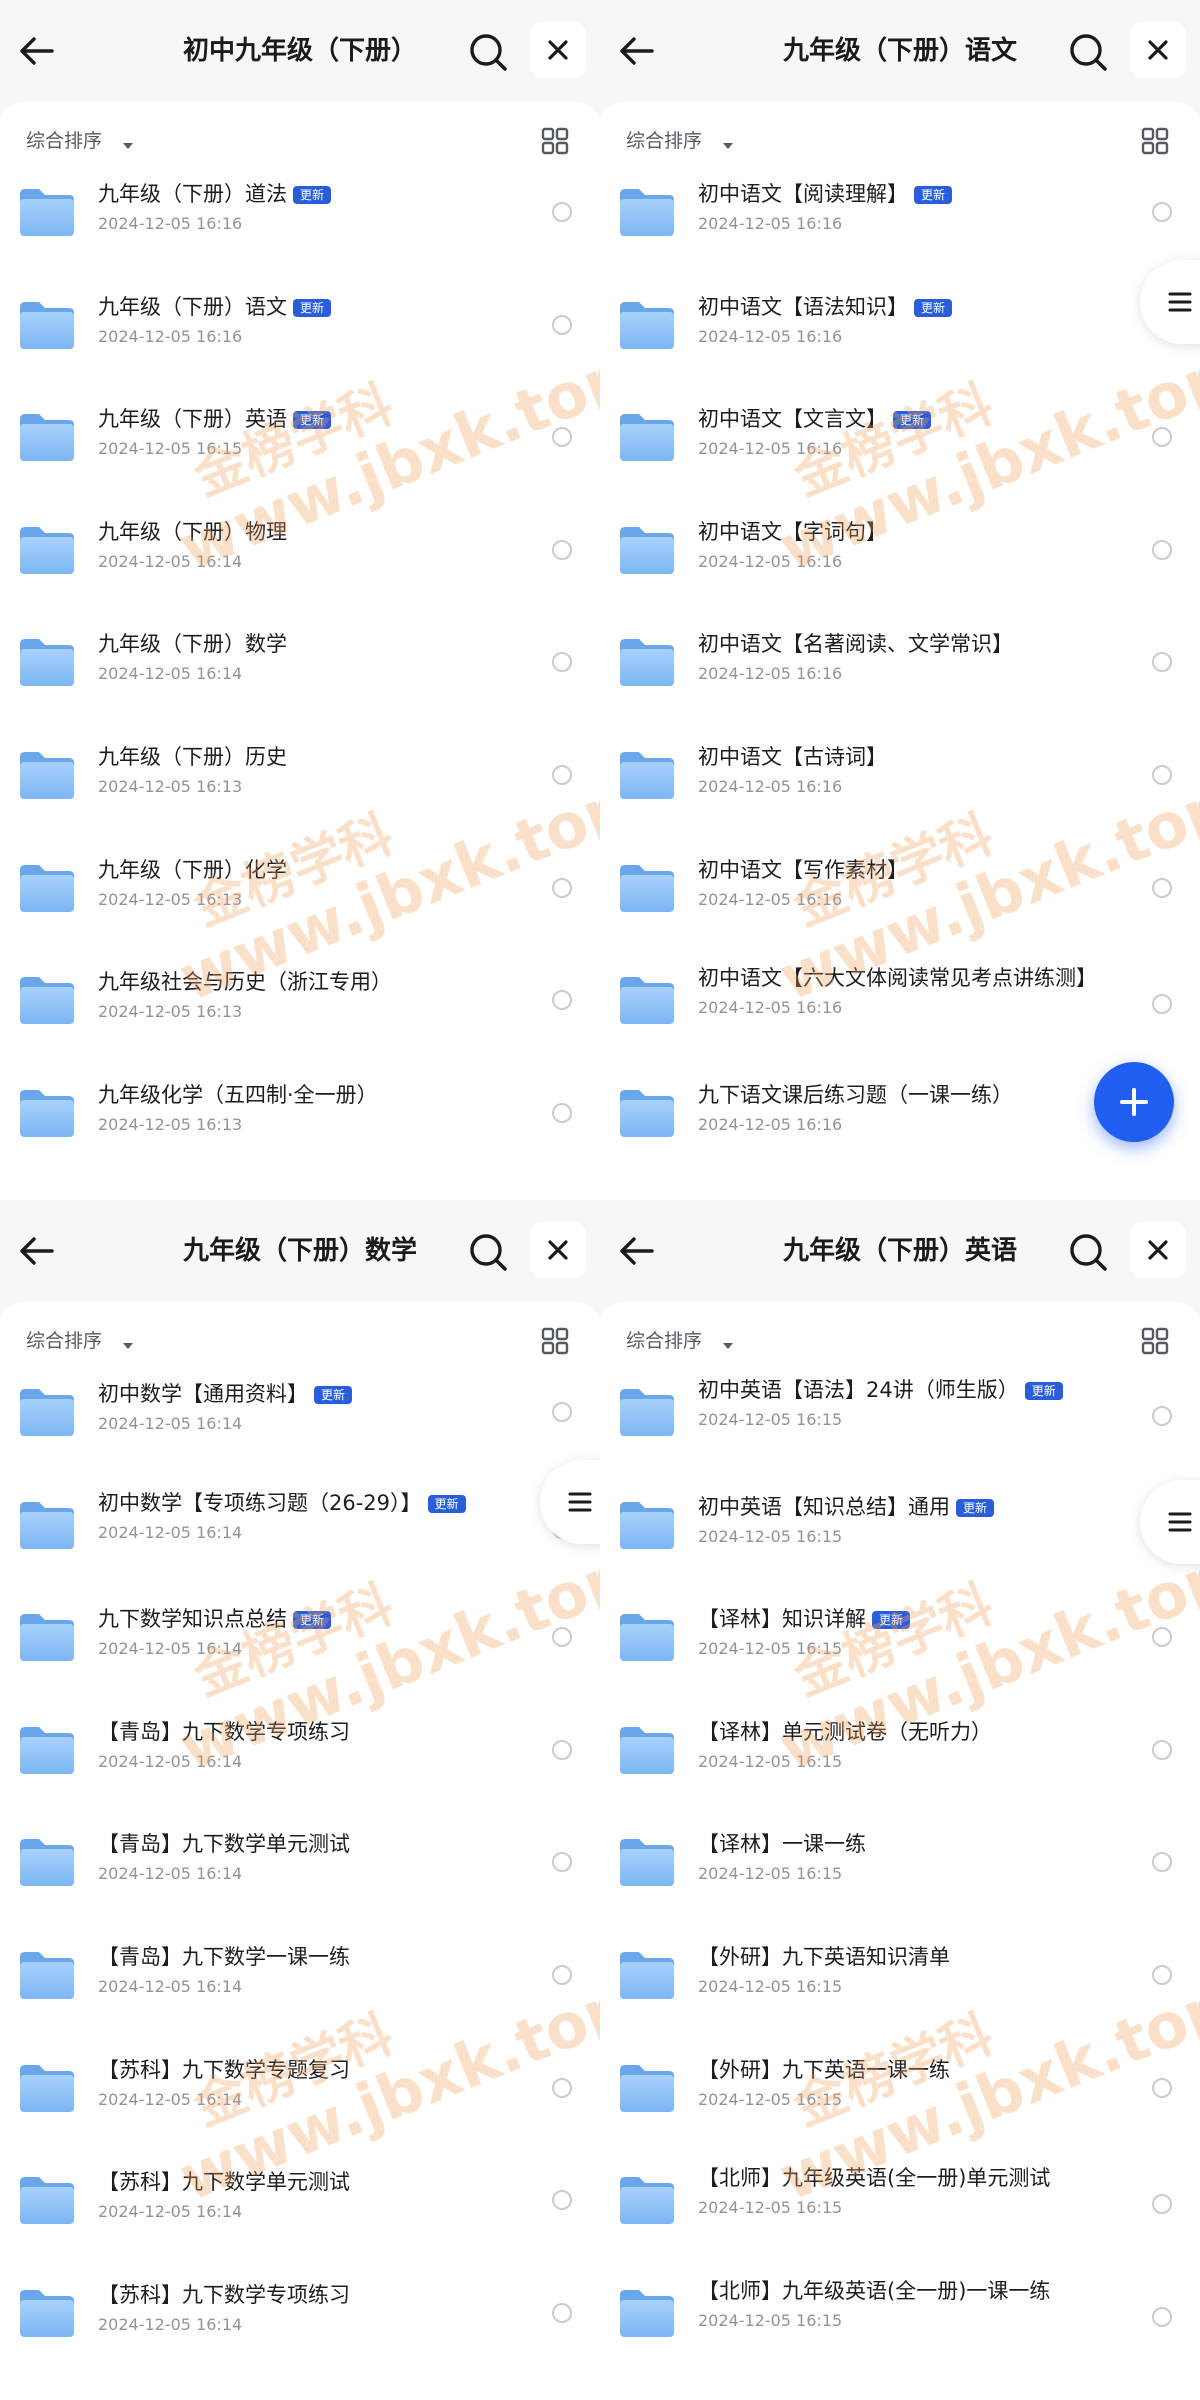  What do you see at coordinates (900, 1416) in the screenshot?
I see `folder-row: 初中英语【语法】24讲（师生版） 更新 2024-12-05 16:15` at bounding box center [900, 1416].